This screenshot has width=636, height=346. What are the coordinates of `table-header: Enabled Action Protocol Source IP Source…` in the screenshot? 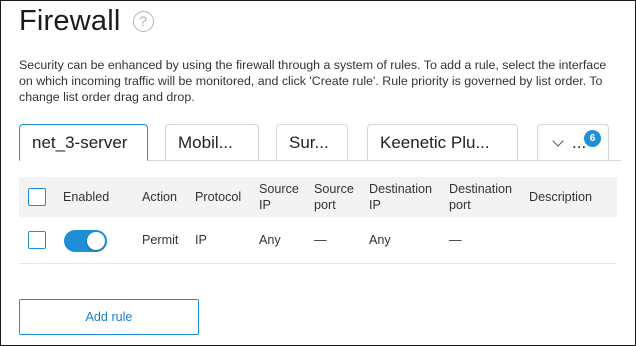 It's located at (318, 197).